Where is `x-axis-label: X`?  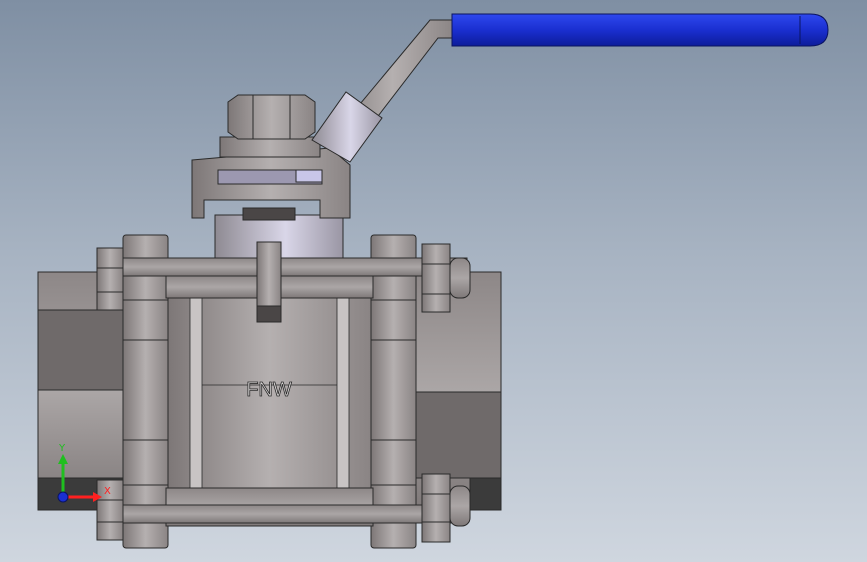
x-axis-label: X is located at coordinates (107, 491).